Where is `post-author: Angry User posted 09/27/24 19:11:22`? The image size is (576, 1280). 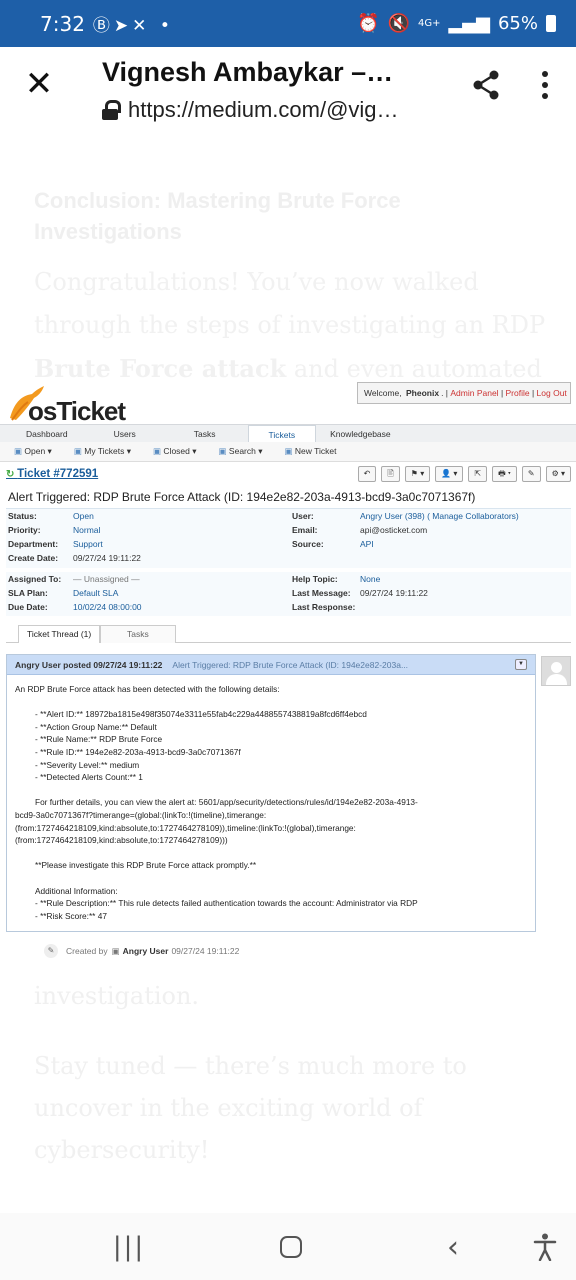 post-author: Angry User posted 09/27/24 19:11:22 is located at coordinates (89, 664).